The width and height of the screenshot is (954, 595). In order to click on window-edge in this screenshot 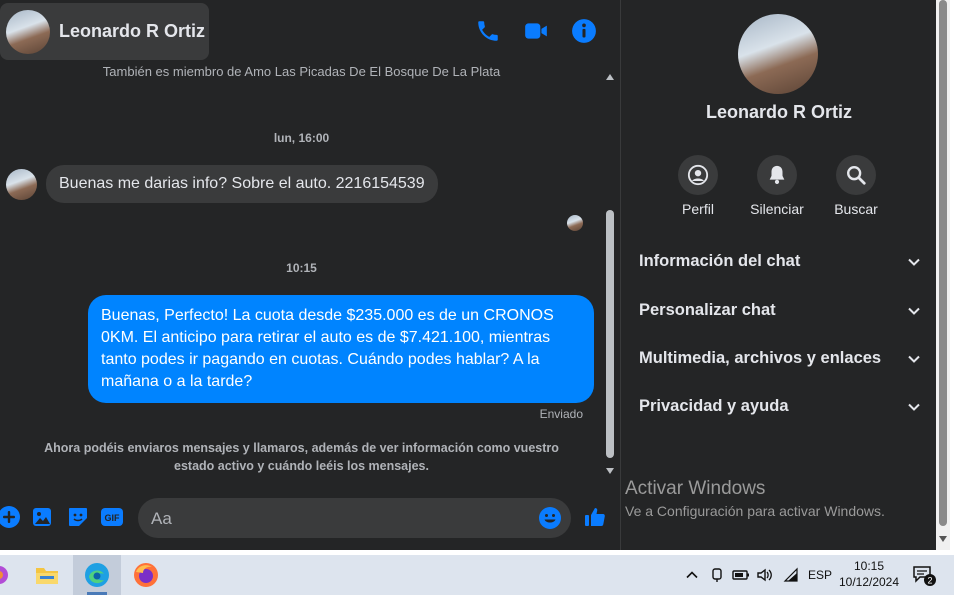, I will do `click(952, 275)`.